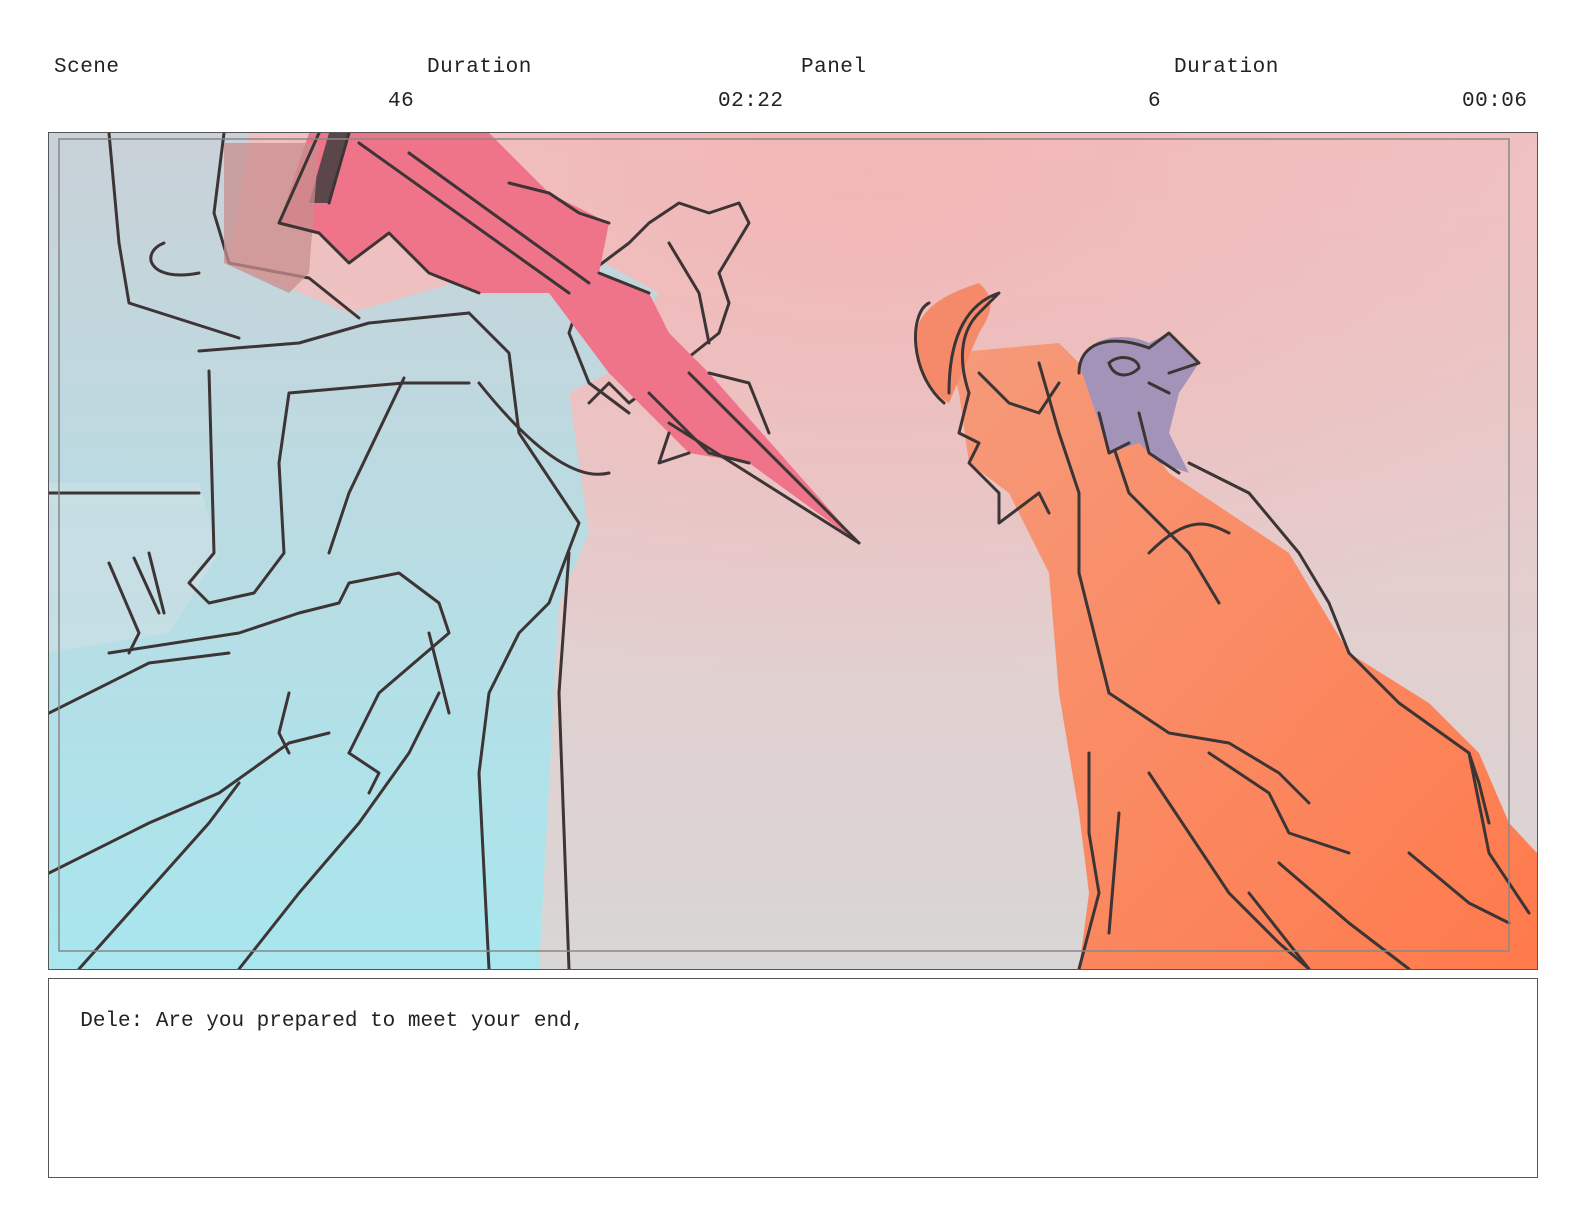  Describe the element at coordinates (1226, 67) in the screenshot. I see `panel-duration-label: Duration` at that location.